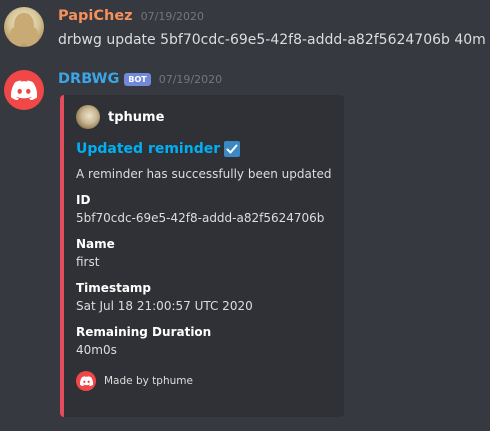 This screenshot has width=490, height=431. What do you see at coordinates (164, 306) in the screenshot?
I see `field-value: Sat Jul 18 21:00:57 UTC 2020` at bounding box center [164, 306].